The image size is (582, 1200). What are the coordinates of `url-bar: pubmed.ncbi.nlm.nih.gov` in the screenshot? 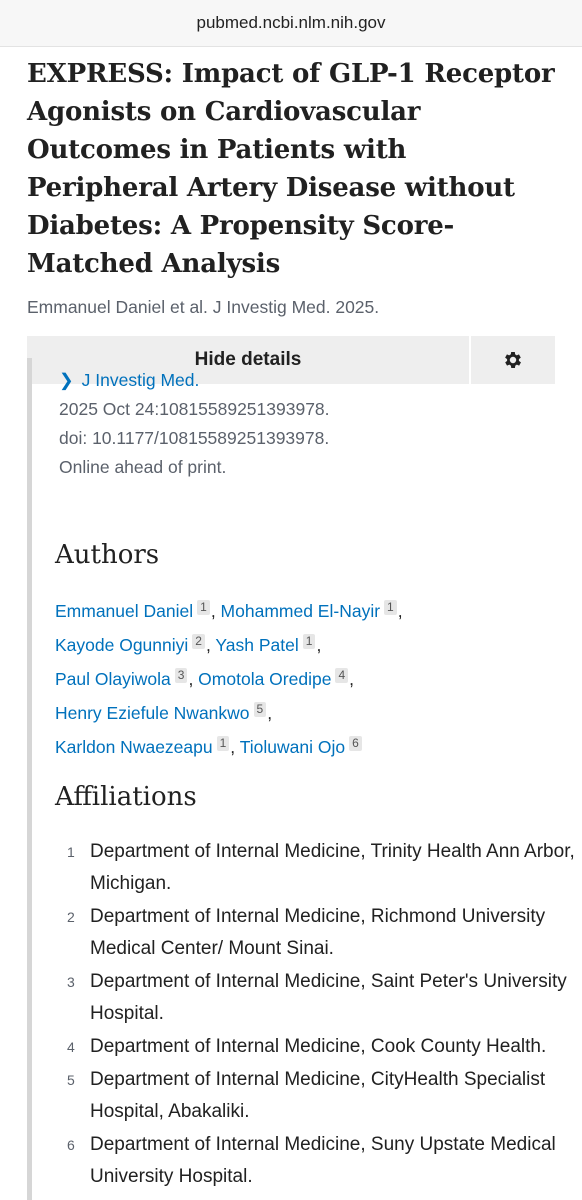 It's located at (291, 23).